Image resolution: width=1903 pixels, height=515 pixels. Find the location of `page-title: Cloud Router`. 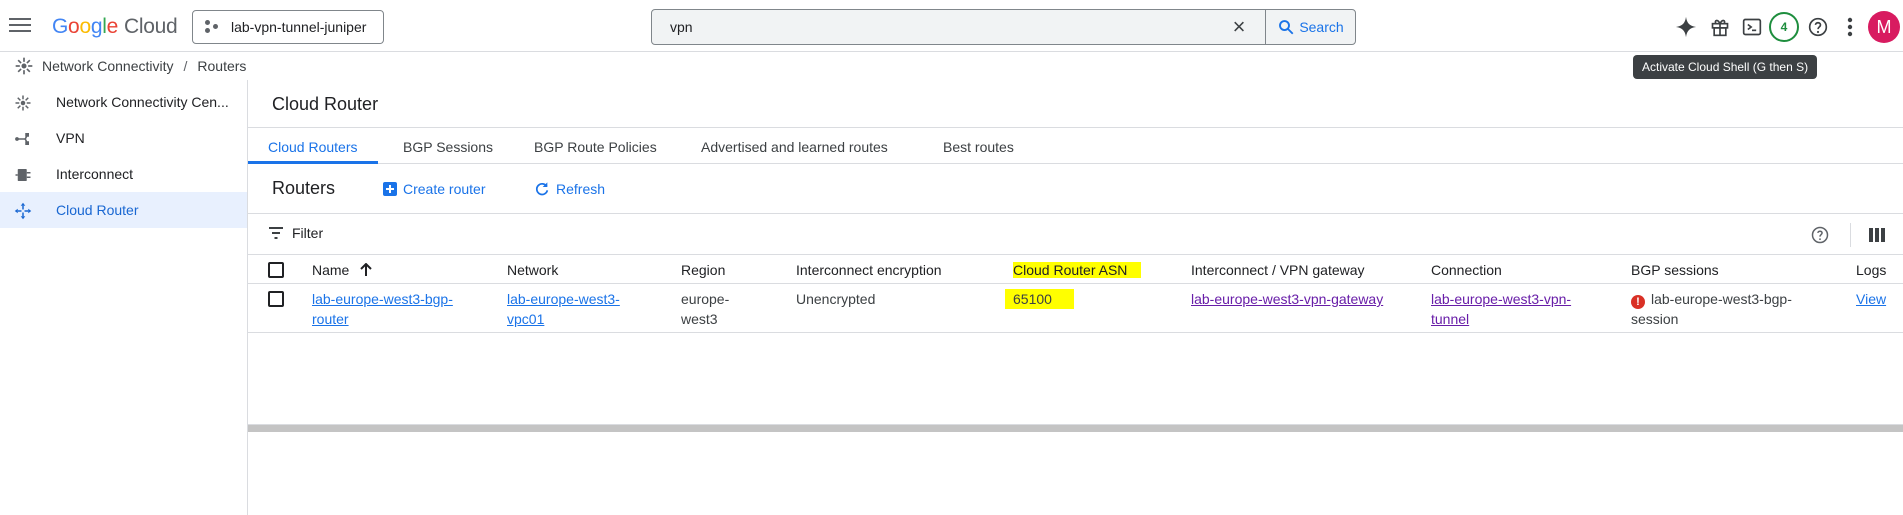

page-title: Cloud Router is located at coordinates (325, 104).